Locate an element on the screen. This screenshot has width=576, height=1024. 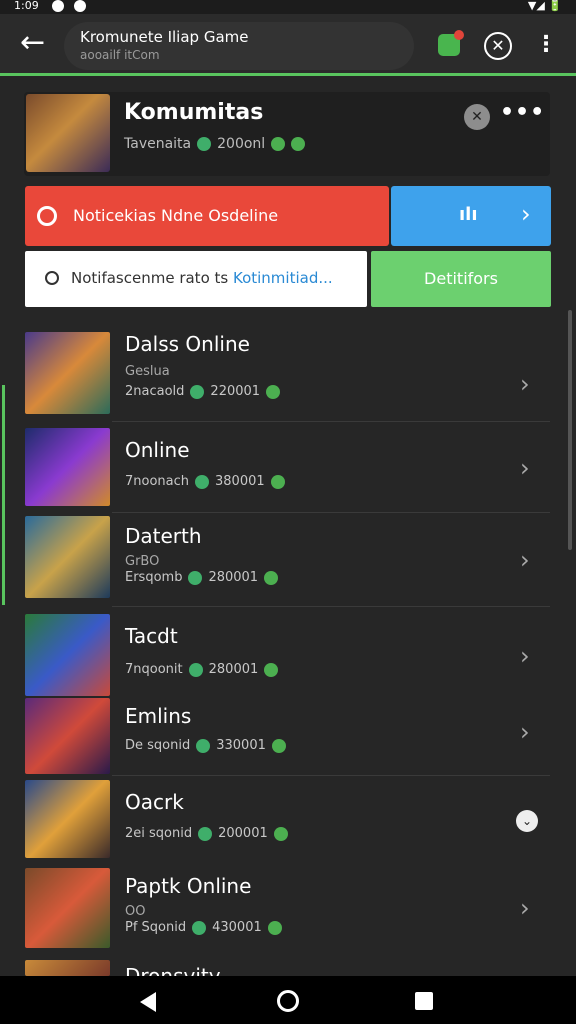
community-subtitle: Tavenaita 200onl is located at coordinates (215, 144).